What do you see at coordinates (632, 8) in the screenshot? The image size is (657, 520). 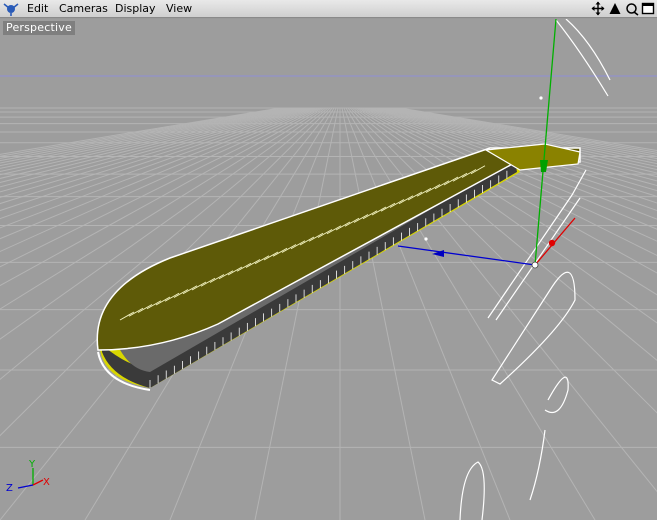 I see `rotate-view-icon` at bounding box center [632, 8].